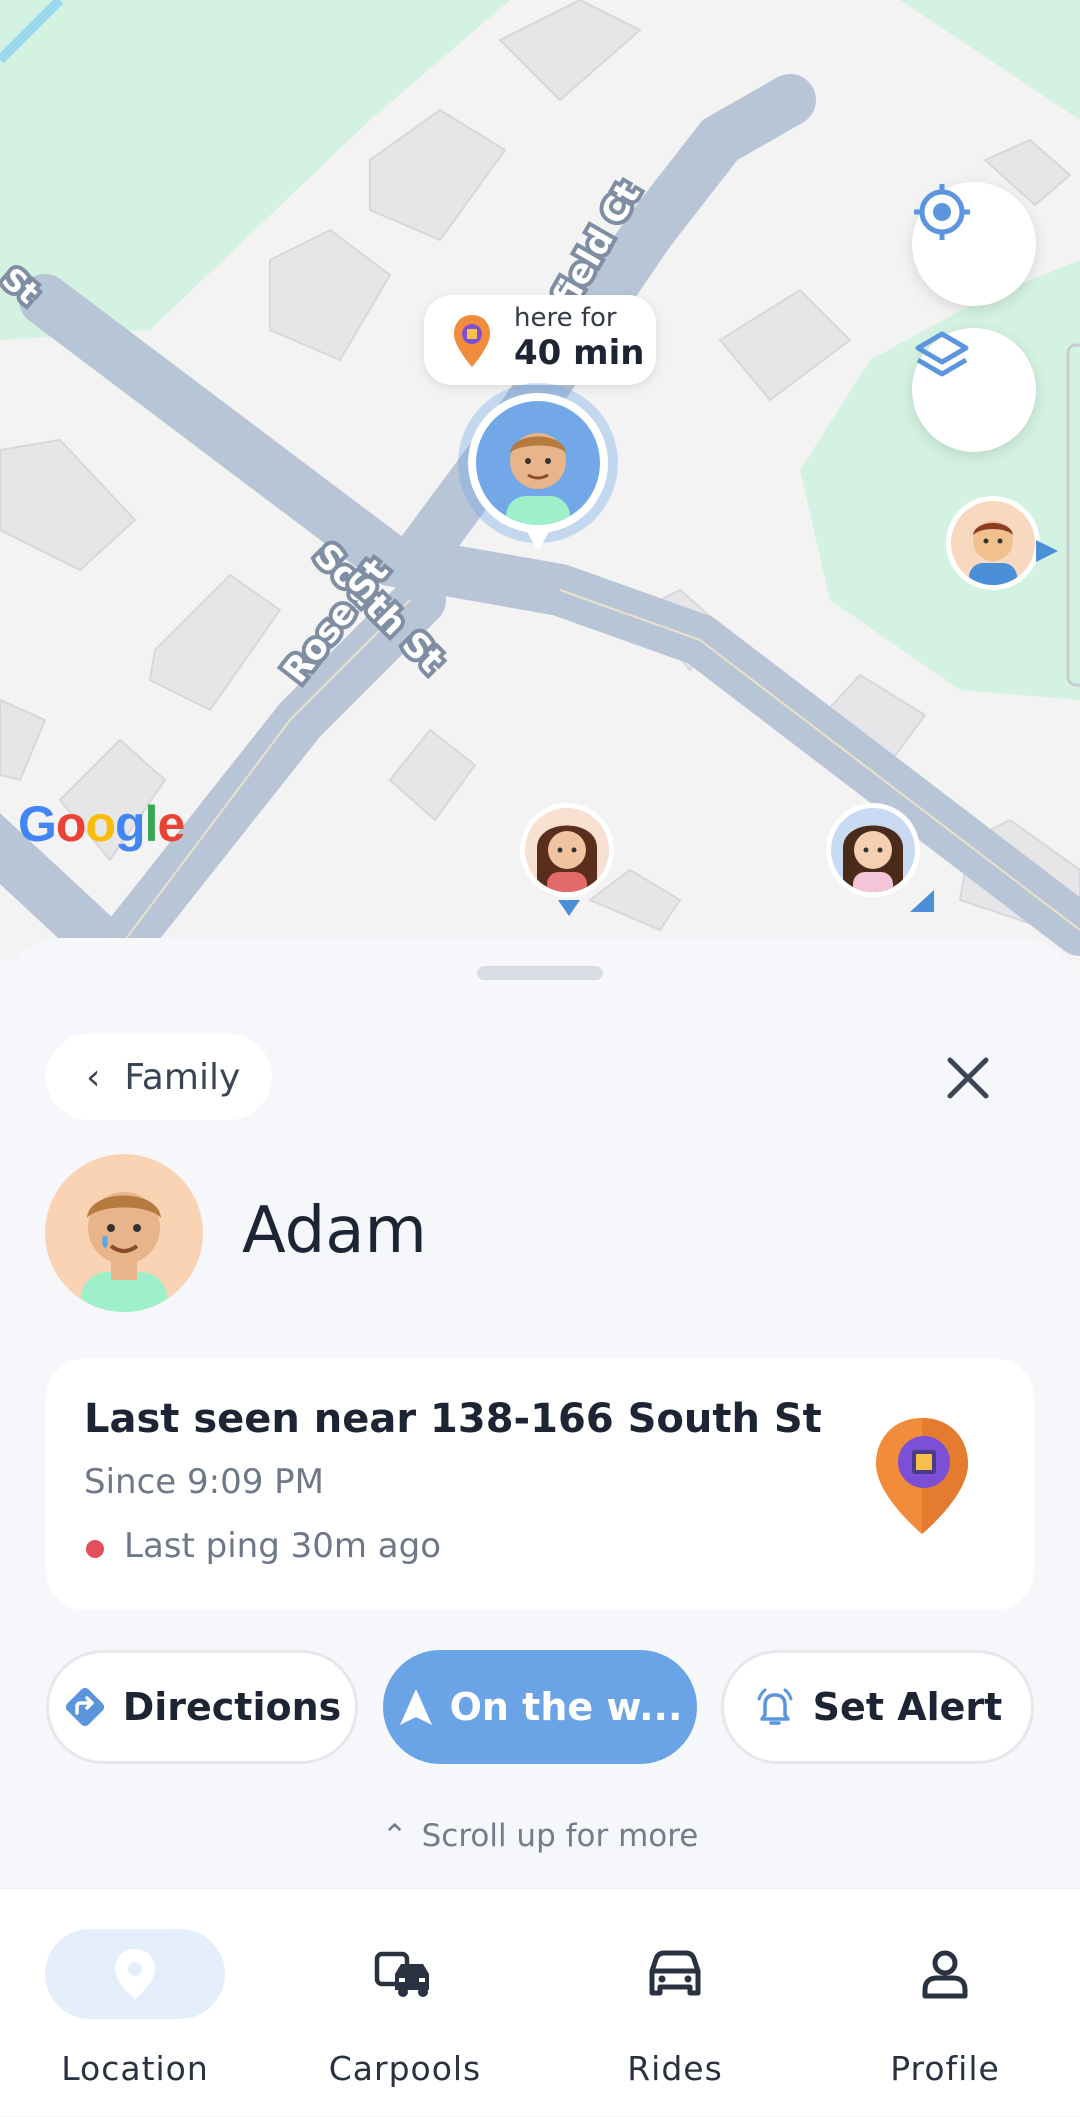 The image size is (1080, 2117). Describe the element at coordinates (334, 1231) in the screenshot. I see `person-name: Adam` at that location.